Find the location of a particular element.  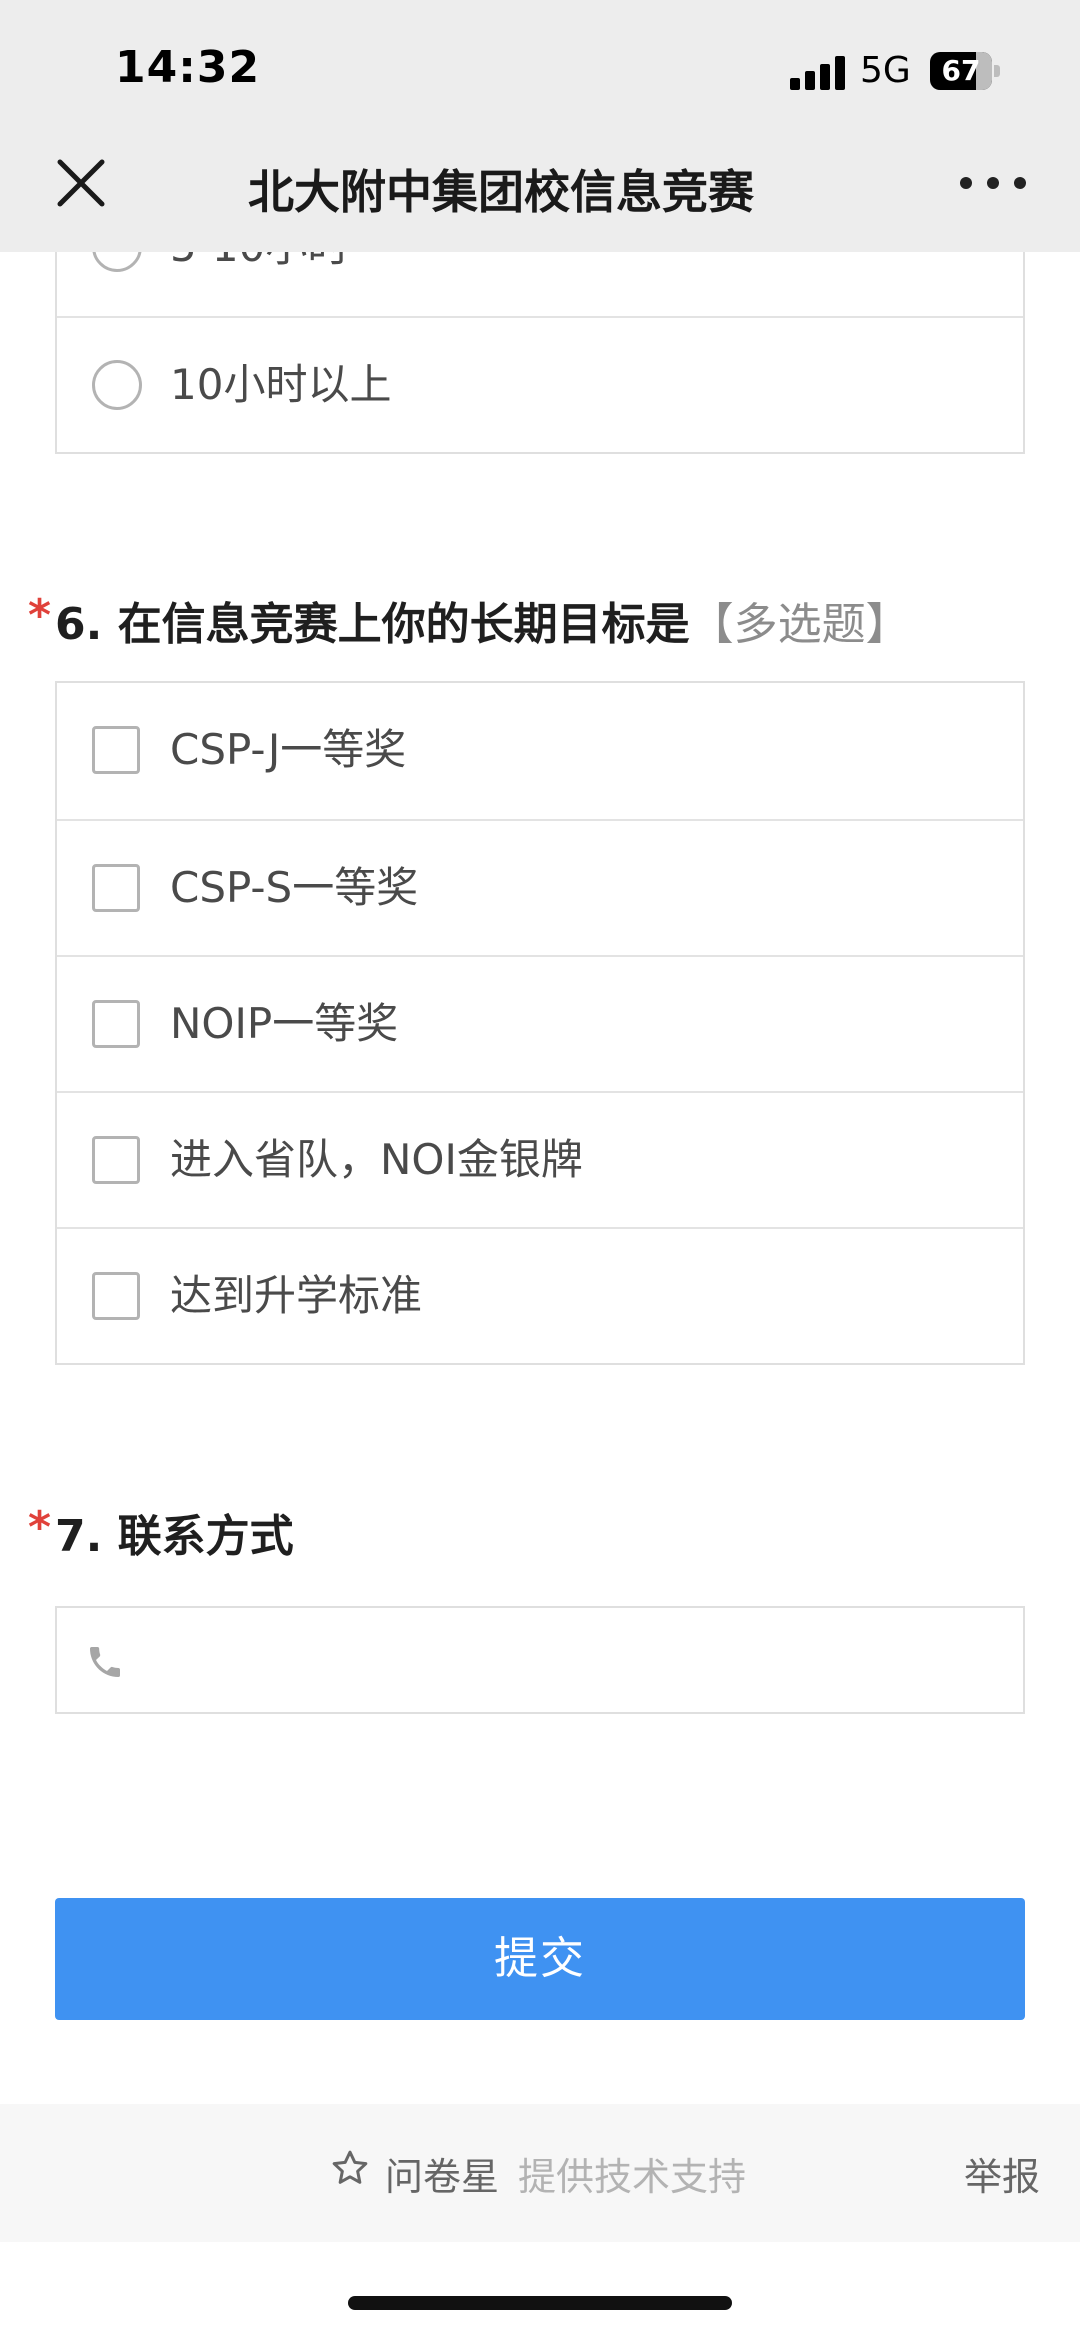

contact-input is located at coordinates (540, 1660).